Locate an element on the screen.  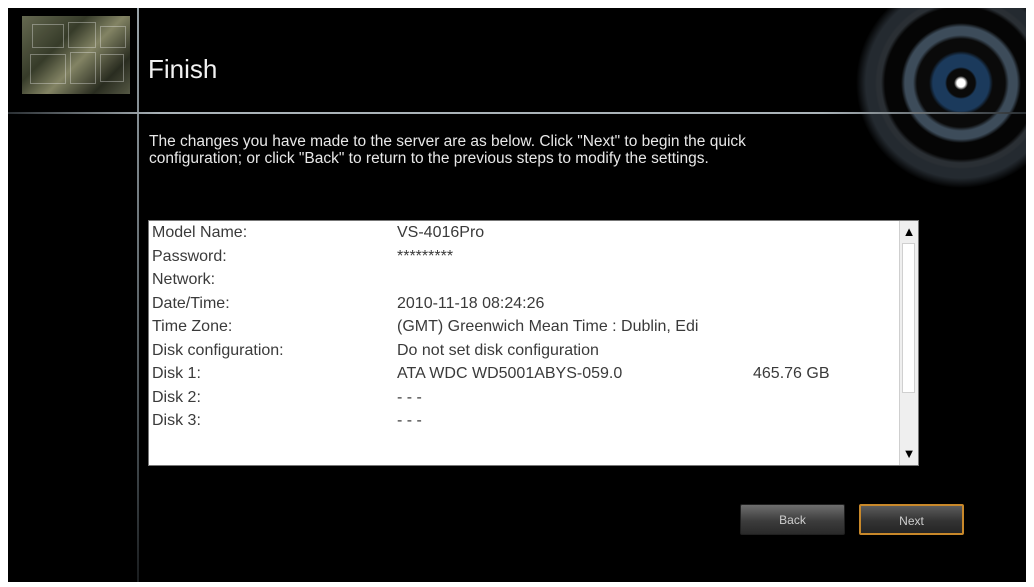
summary-row: Model Name: VS-4016Pro is located at coordinates (524, 233).